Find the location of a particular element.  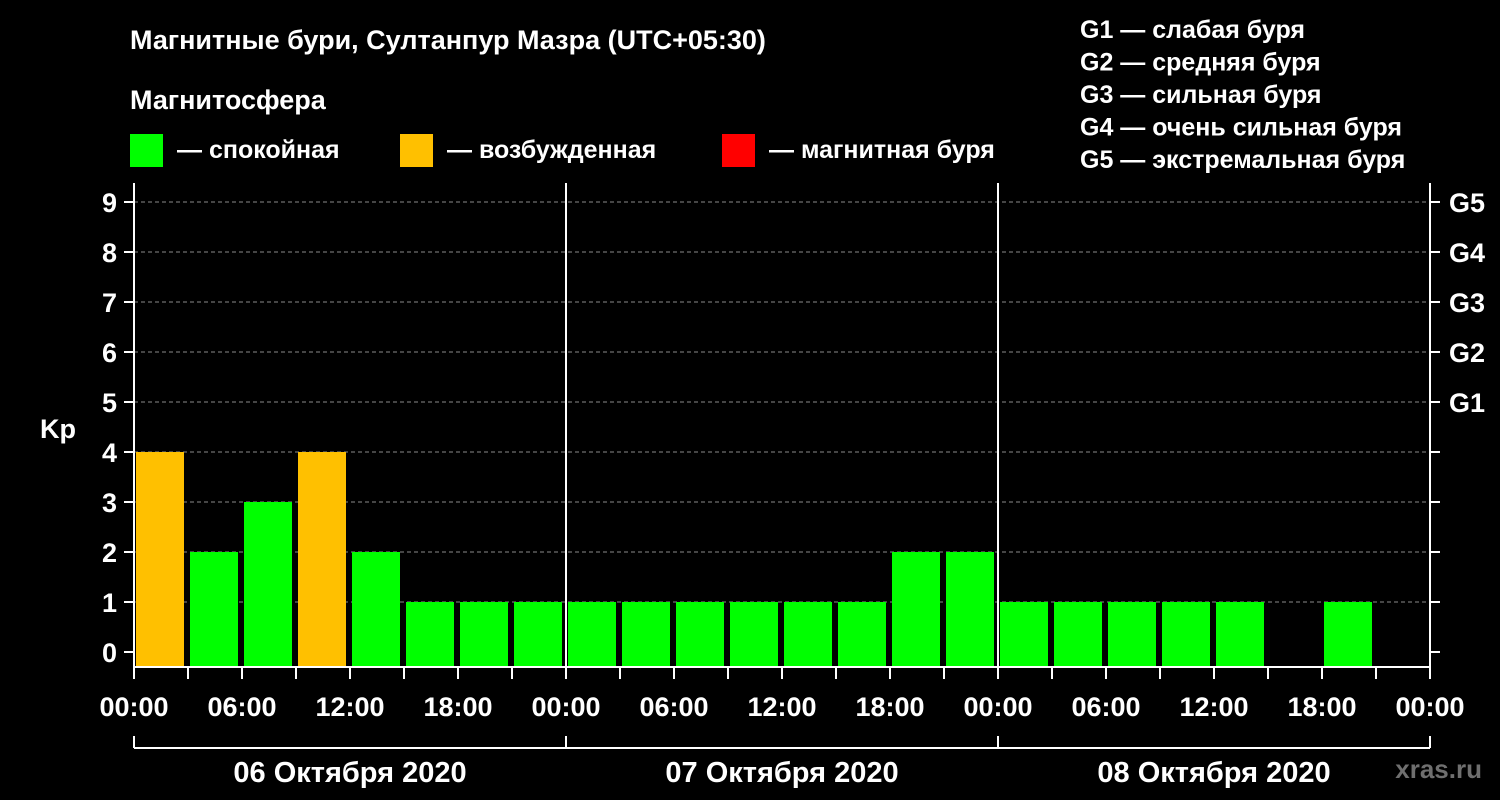

legend-swatch-storm is located at coordinates (738, 150).